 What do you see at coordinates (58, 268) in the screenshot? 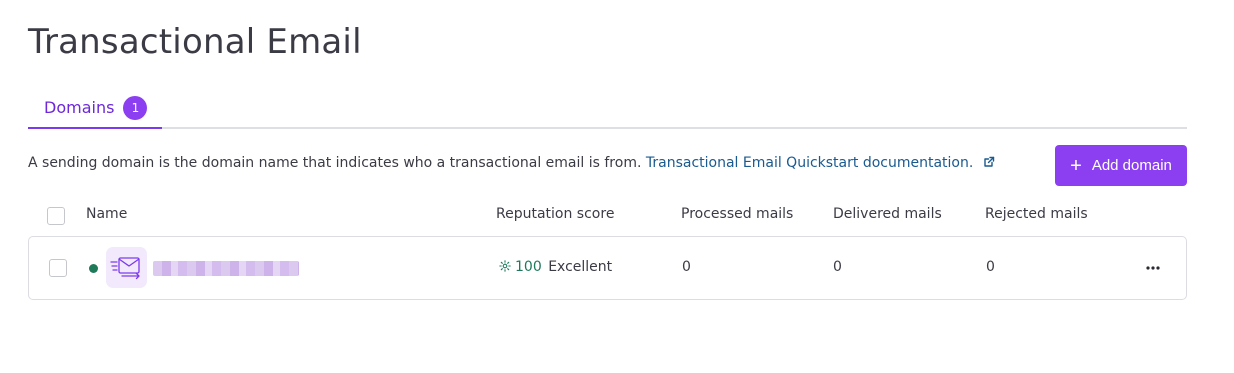
I see `row-checkbox` at bounding box center [58, 268].